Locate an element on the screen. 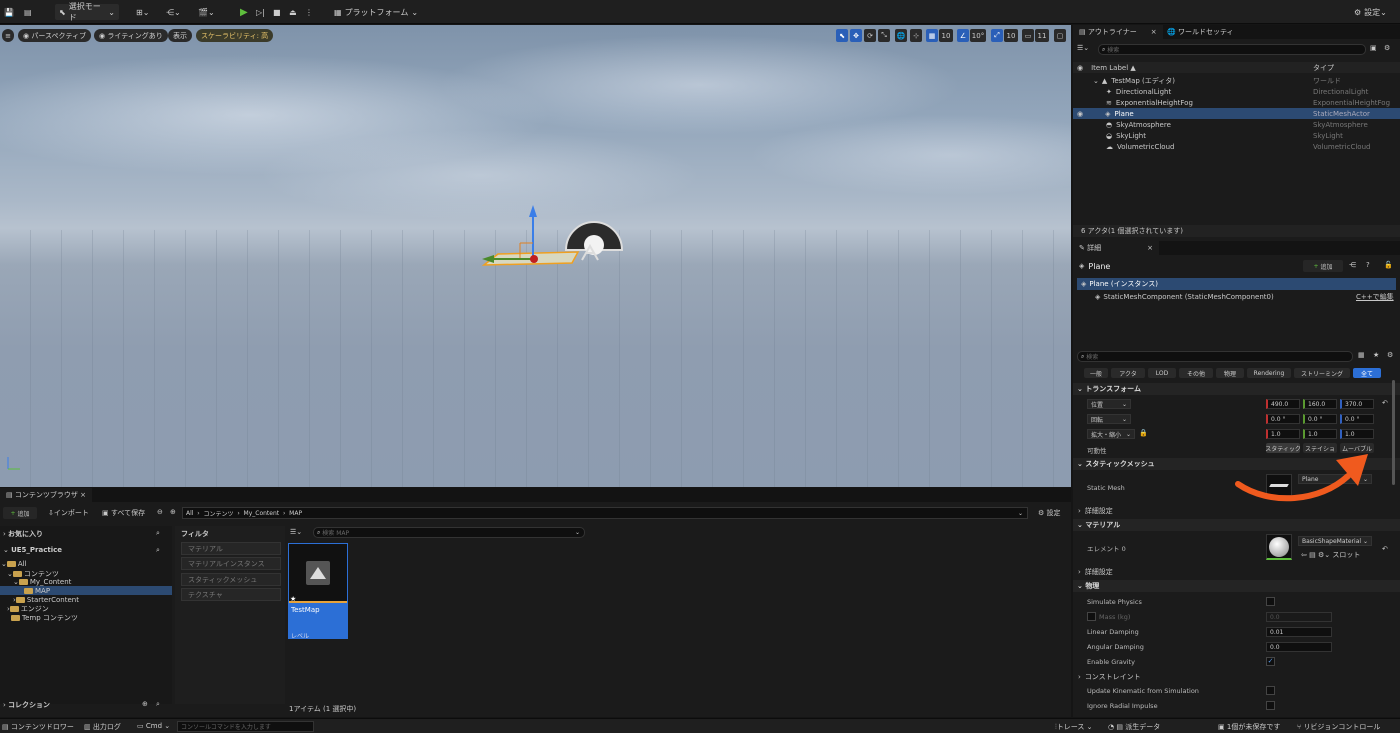 This screenshot has width=1400, height=733. scale-tool-icon: ⤡ is located at coordinates (884, 35).